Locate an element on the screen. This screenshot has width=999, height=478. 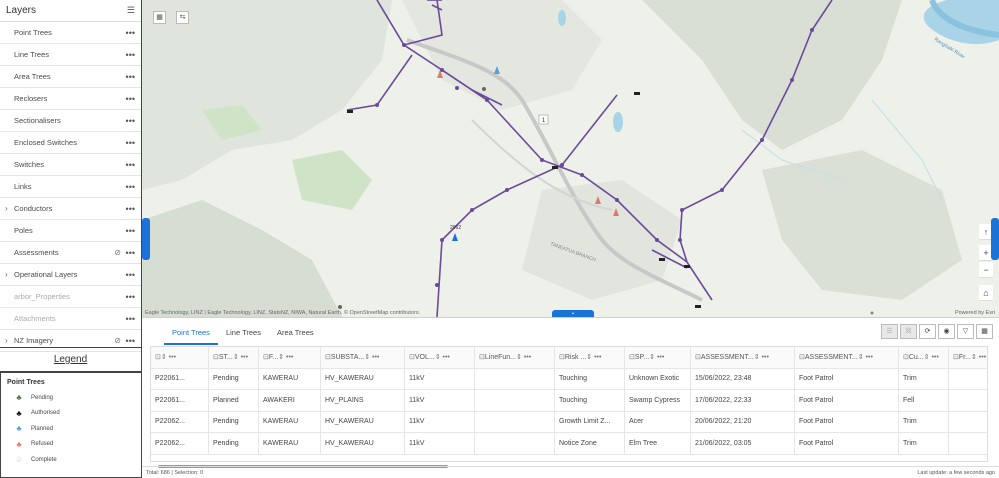
column-header: ⊡ ST... ⇕ ••• is located at coordinates (234, 357).